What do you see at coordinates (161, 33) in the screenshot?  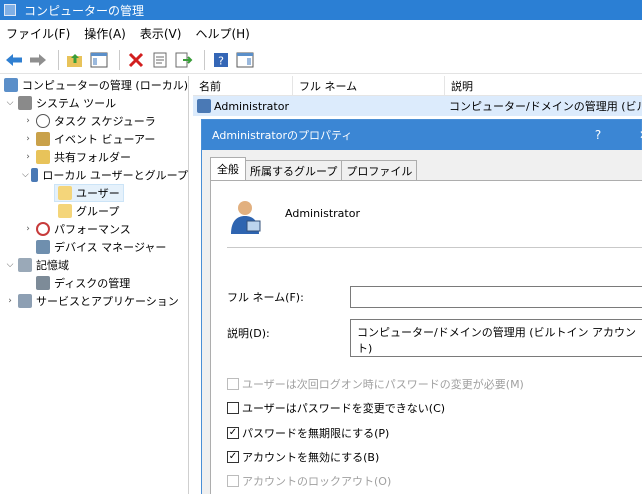 I see `menu-view: 表示(V)` at bounding box center [161, 33].